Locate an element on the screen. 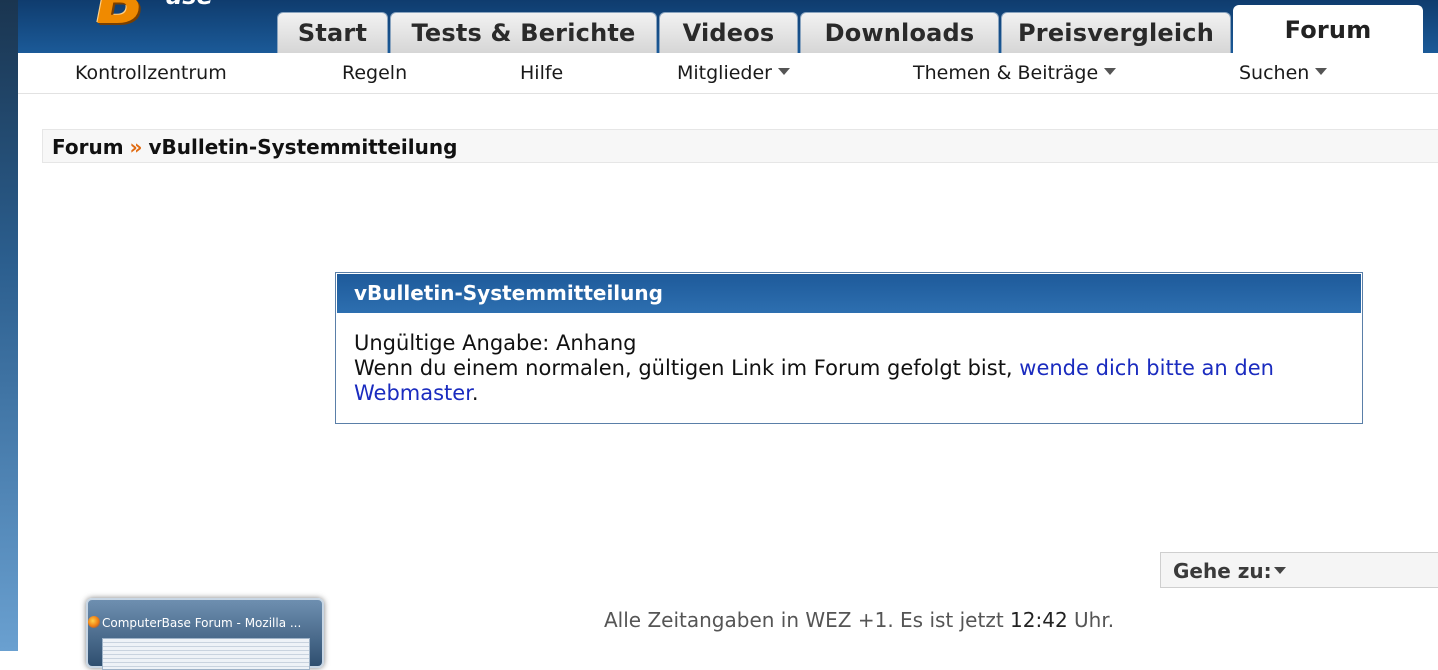  tab-videos: Videos is located at coordinates (728, 32).